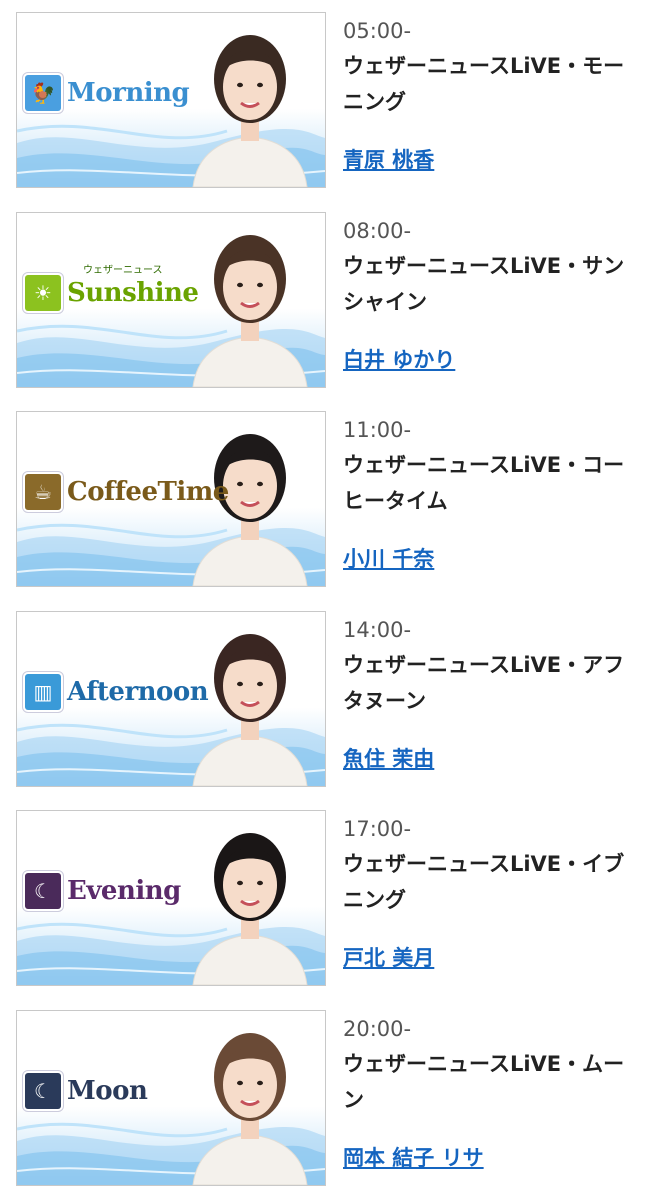 The height and width of the screenshot is (1200, 669). Describe the element at coordinates (43, 492) in the screenshot. I see `coffee-cup-icon: ☕` at that location.